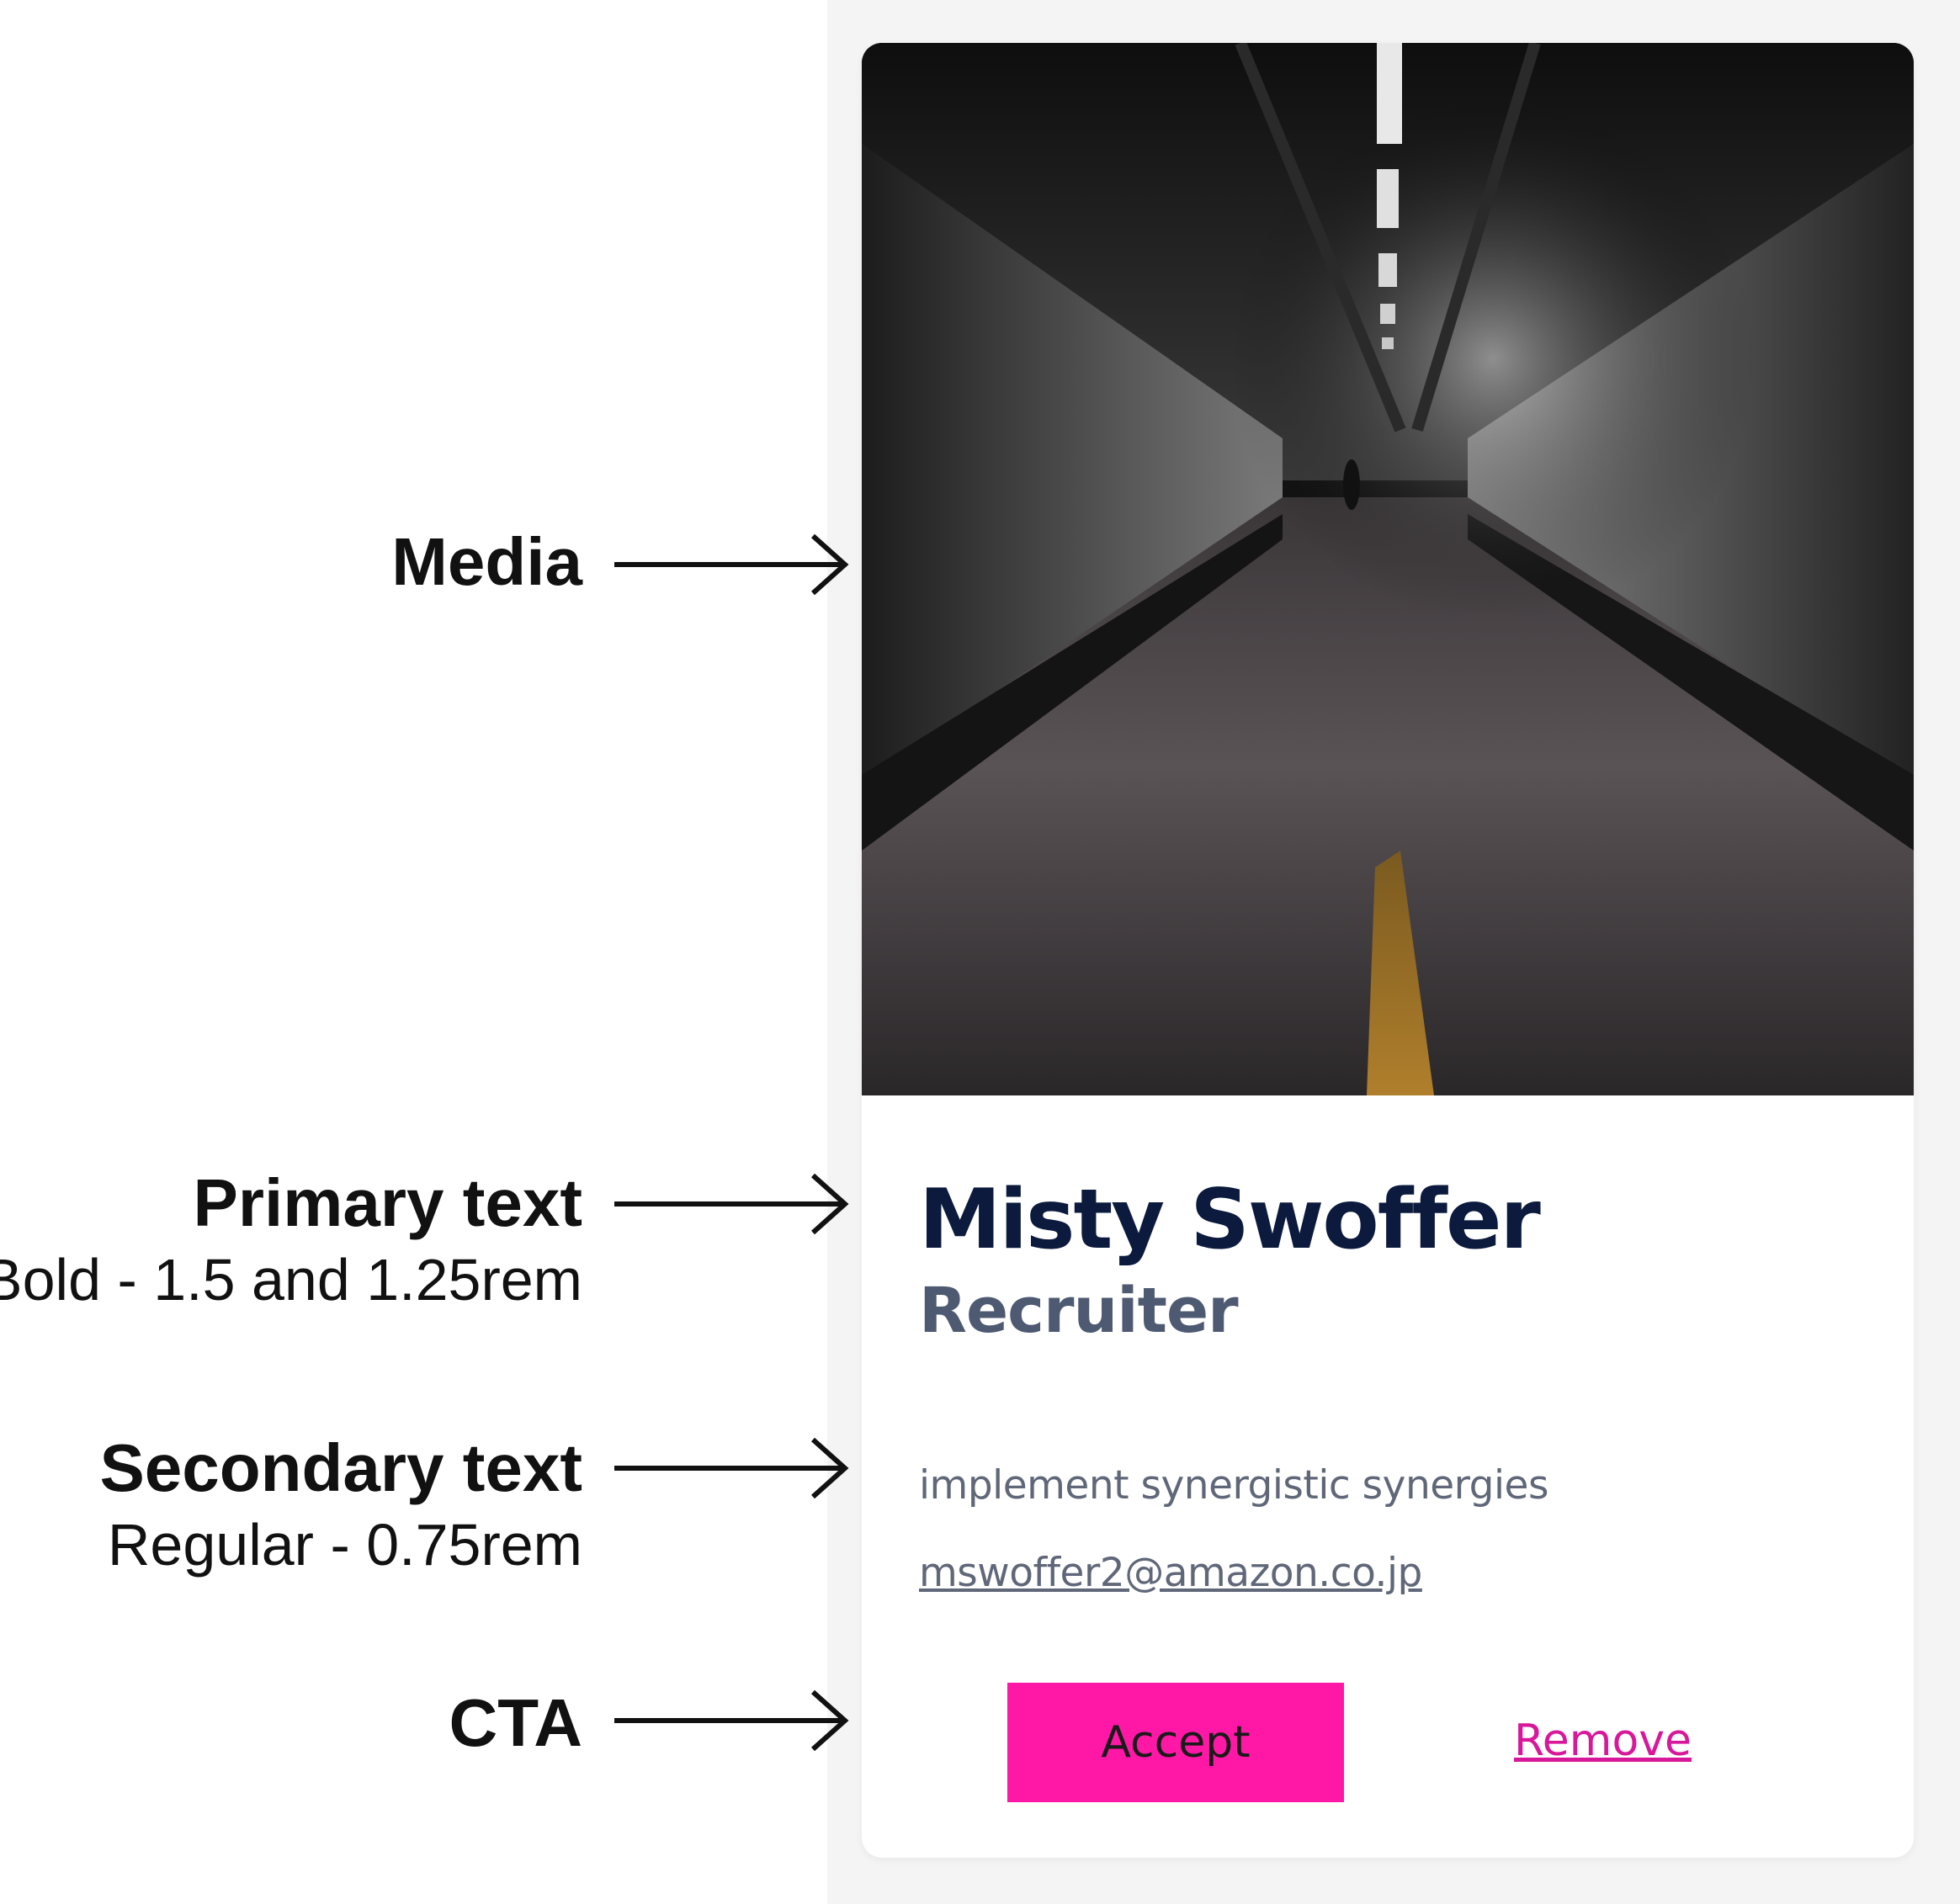 The width and height of the screenshot is (1960, 1904). I want to click on annotation-primary: Primary text Bold - 1.5 and 1.25rem, so click(291, 1239).